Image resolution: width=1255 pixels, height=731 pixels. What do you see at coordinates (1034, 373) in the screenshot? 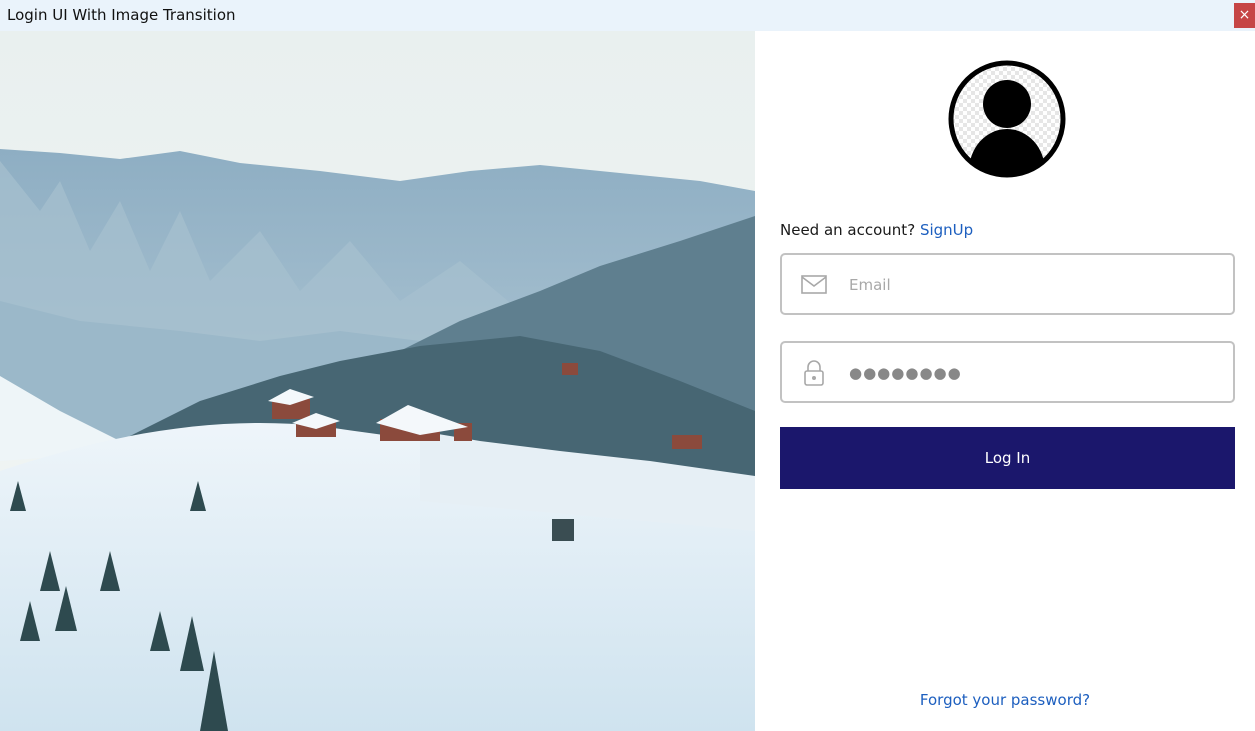
I see `password-input` at bounding box center [1034, 373].